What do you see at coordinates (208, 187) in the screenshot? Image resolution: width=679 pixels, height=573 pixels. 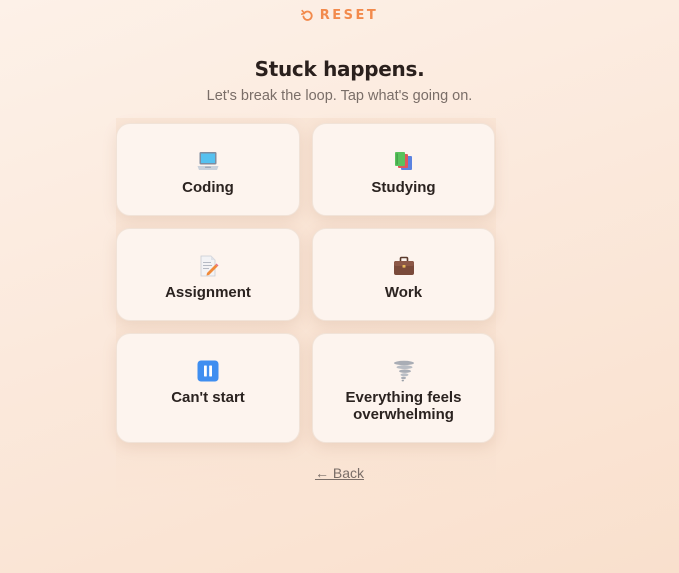 I see `option-label: Coding` at bounding box center [208, 187].